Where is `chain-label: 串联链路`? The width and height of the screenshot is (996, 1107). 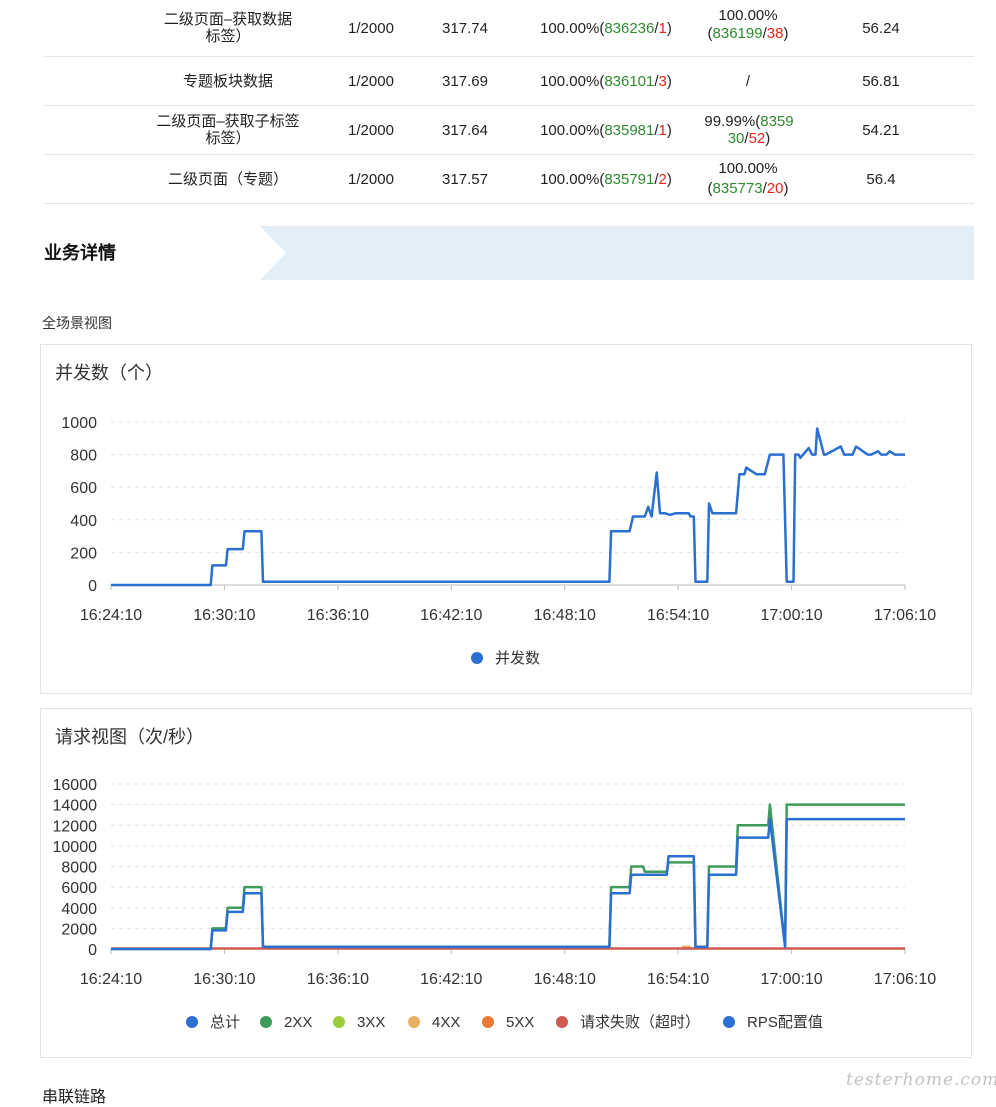 chain-label: 串联链路 is located at coordinates (74, 1097).